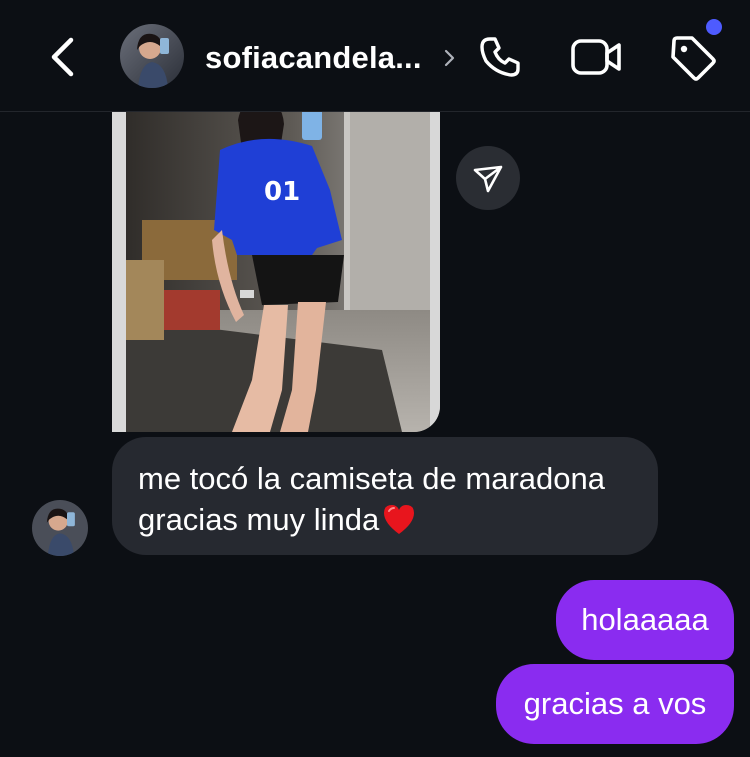 The image size is (750, 757). What do you see at coordinates (60, 528) in the screenshot?
I see `sender-avatar` at bounding box center [60, 528].